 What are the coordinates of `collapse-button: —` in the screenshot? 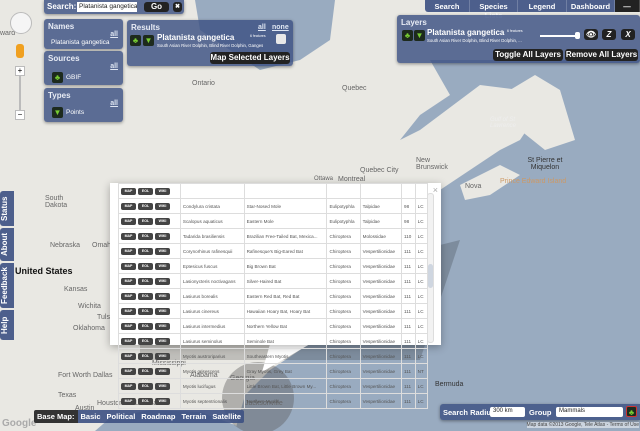 It's located at (627, 6).